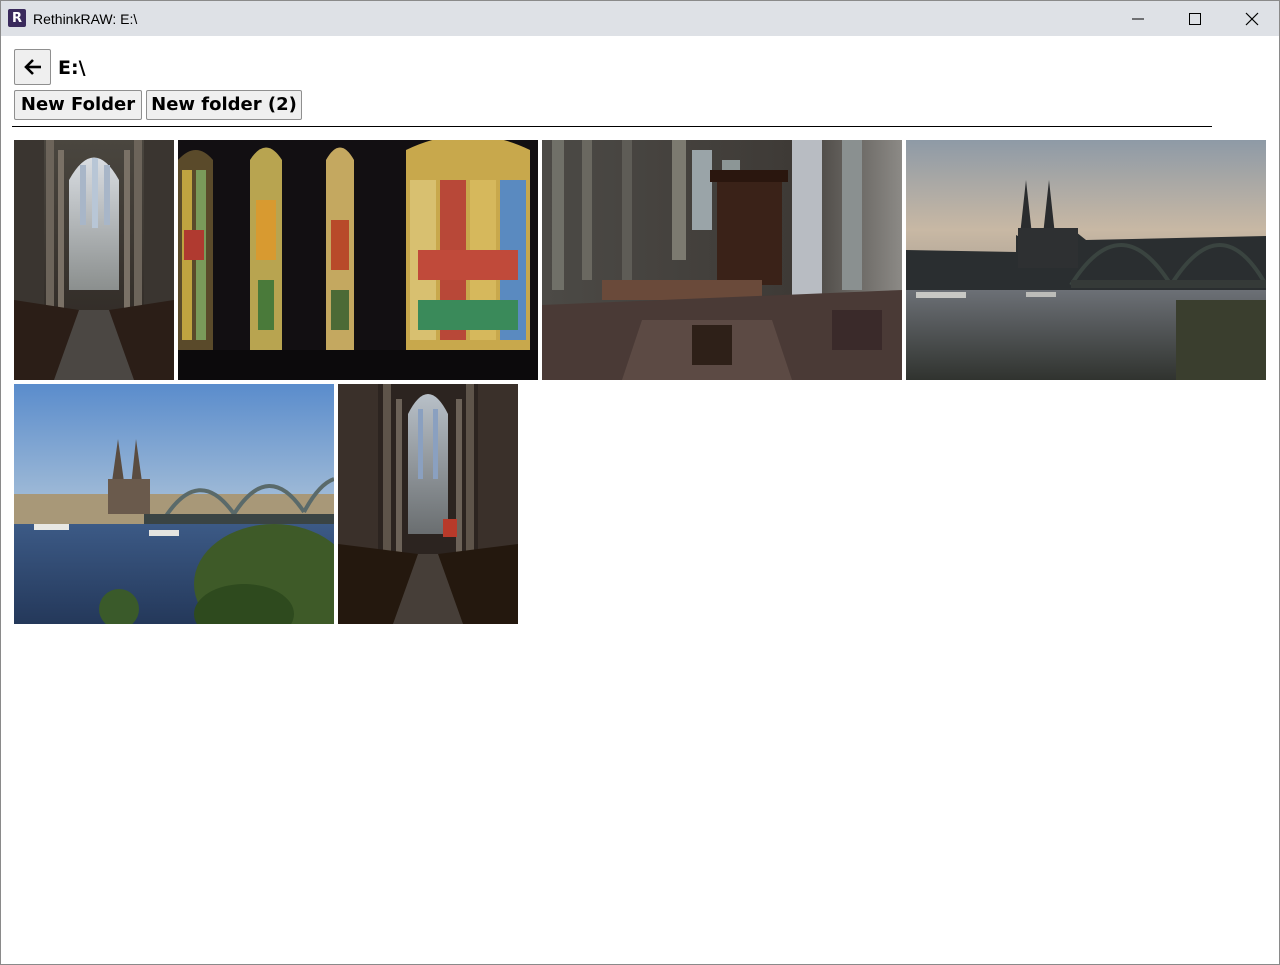 The image size is (1280, 965). What do you see at coordinates (612, 126) in the screenshot?
I see `divider` at bounding box center [612, 126].